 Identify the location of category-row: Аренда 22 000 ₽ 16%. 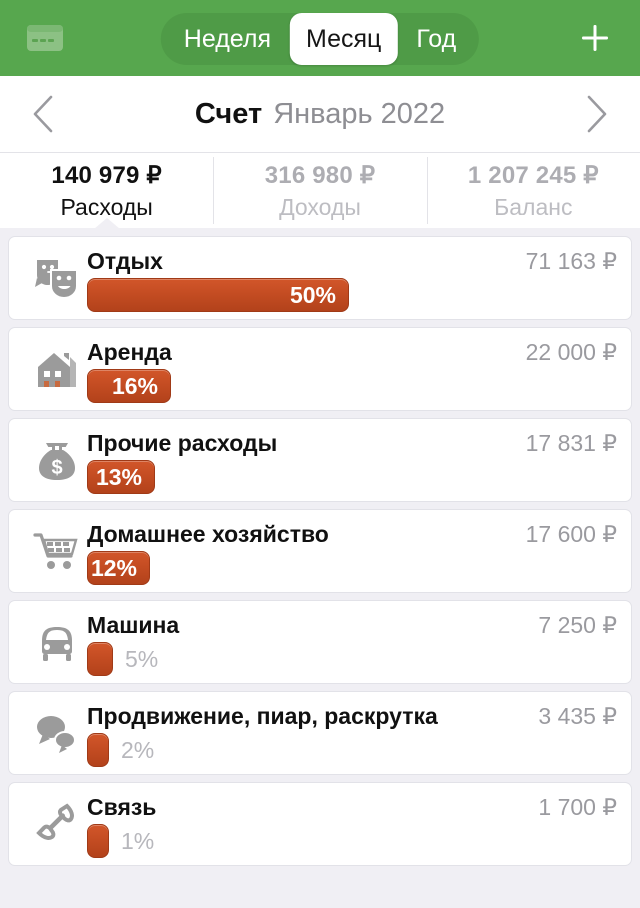
(320, 369).